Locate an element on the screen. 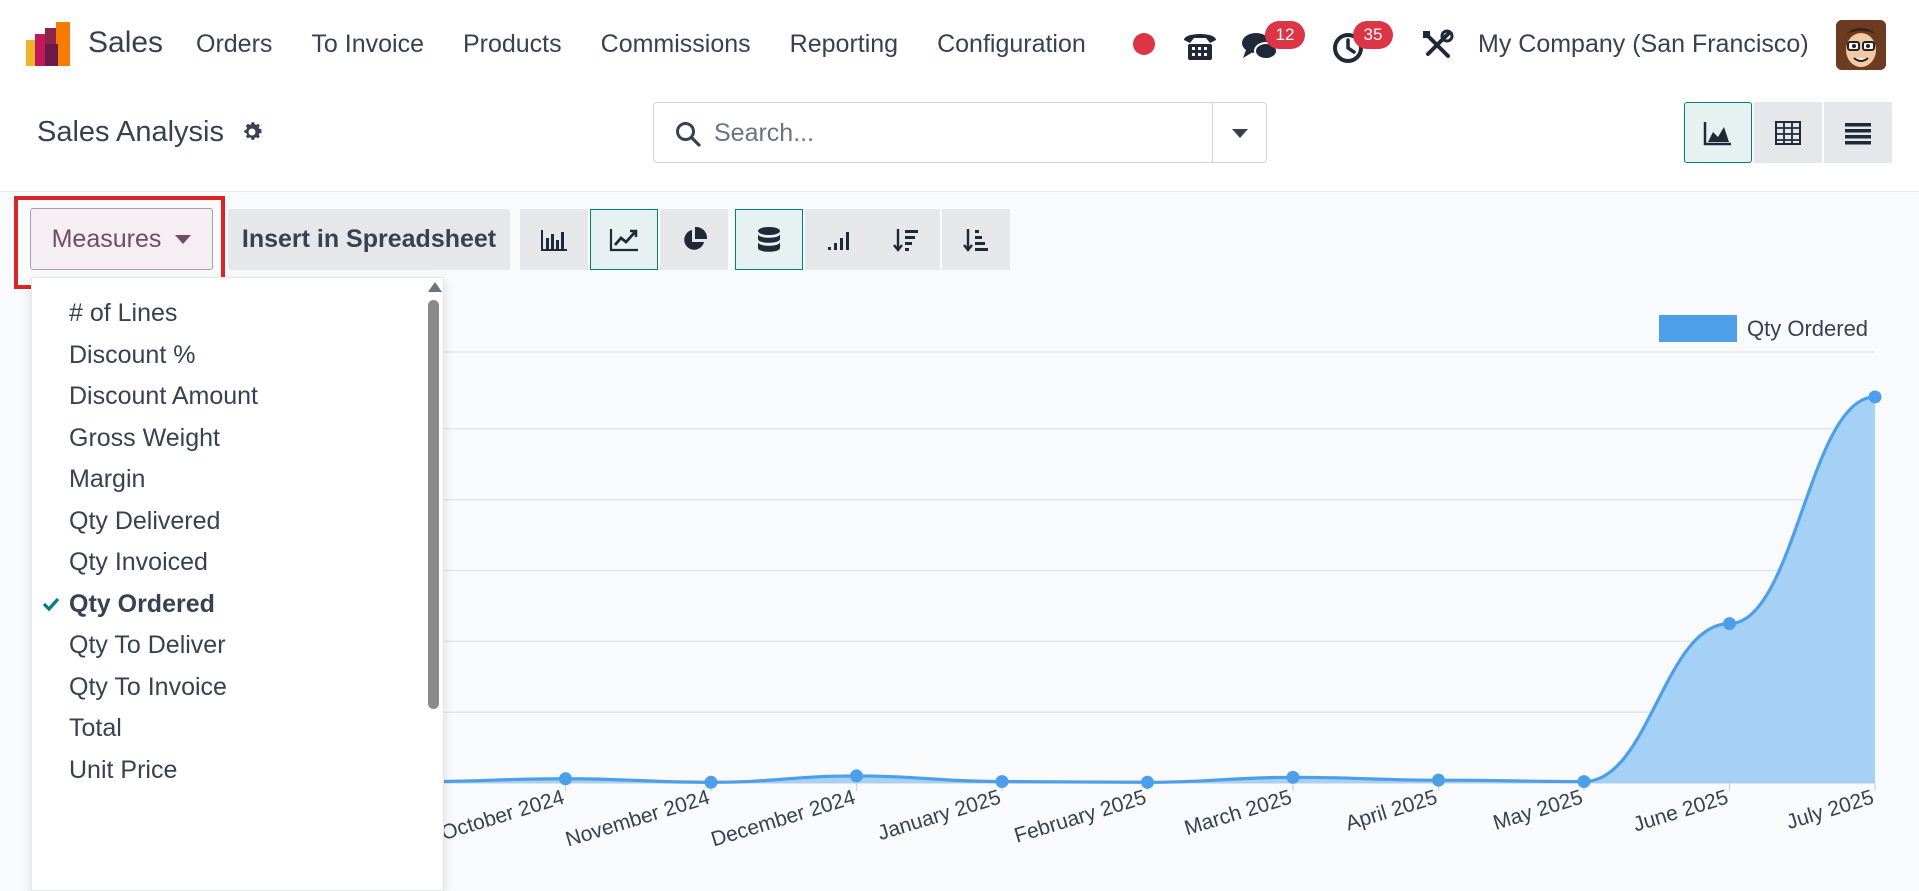 This screenshot has width=1919, height=891. graph-view-button is located at coordinates (1718, 132).